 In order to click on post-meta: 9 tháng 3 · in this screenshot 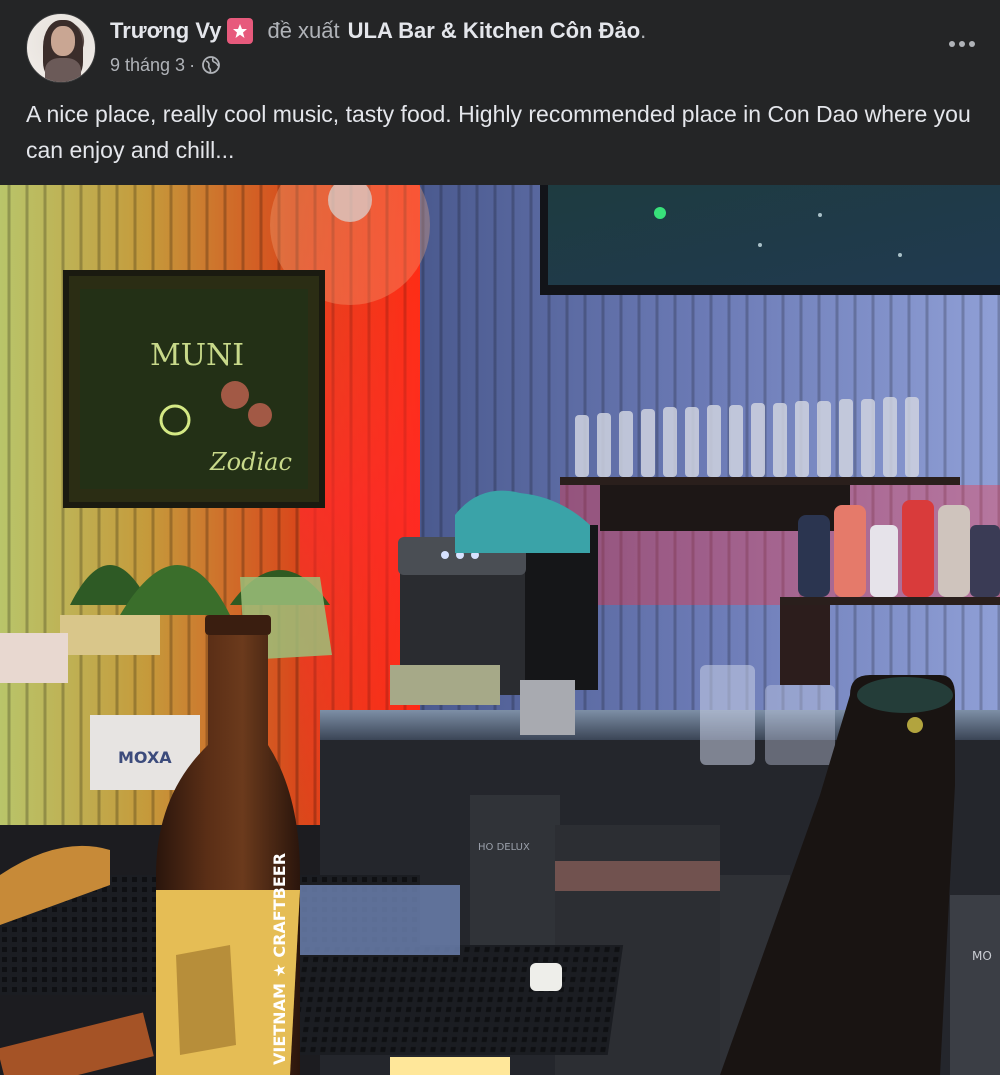, I will do `click(165, 65)`.